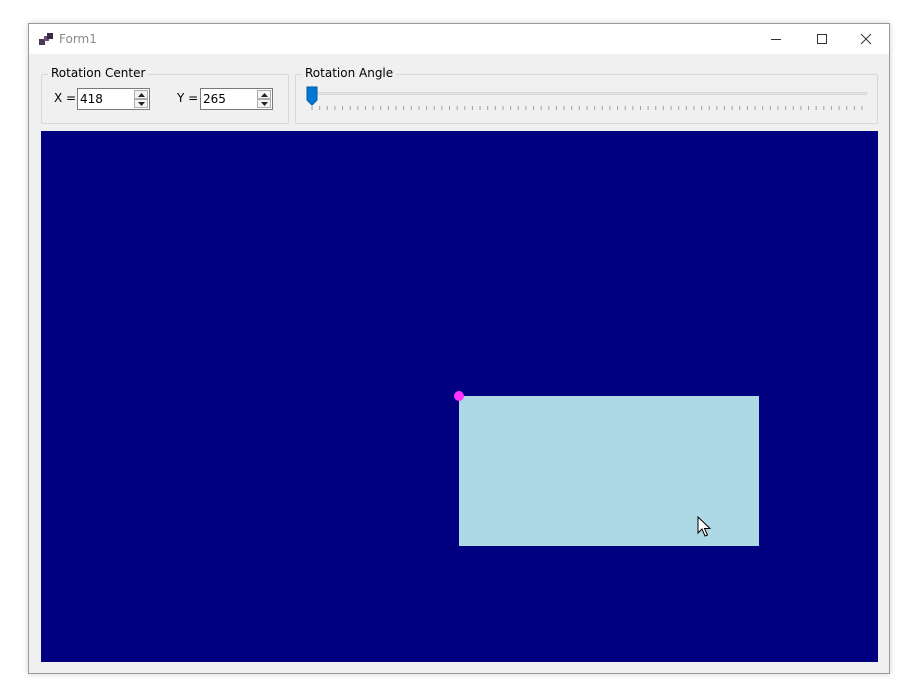 The width and height of the screenshot is (920, 698). Describe the element at coordinates (609, 471) in the screenshot. I see `rotated-rectangle` at that location.